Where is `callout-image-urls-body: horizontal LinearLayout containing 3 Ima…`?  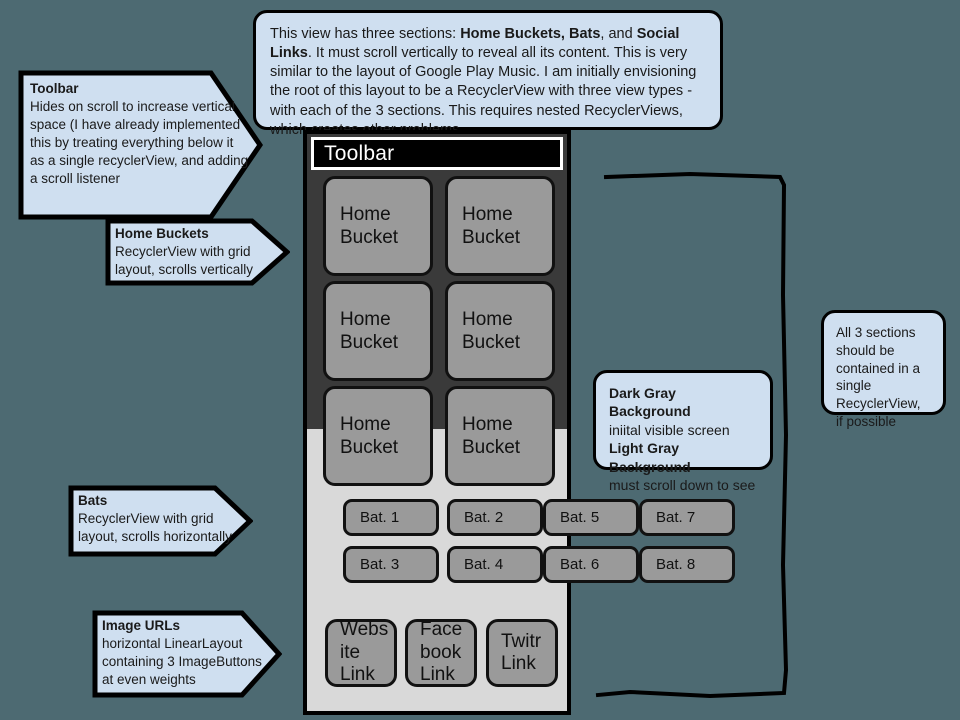
callout-image-urls-body: horizontal LinearLayout containing 3 Ima… is located at coordinates (182, 662).